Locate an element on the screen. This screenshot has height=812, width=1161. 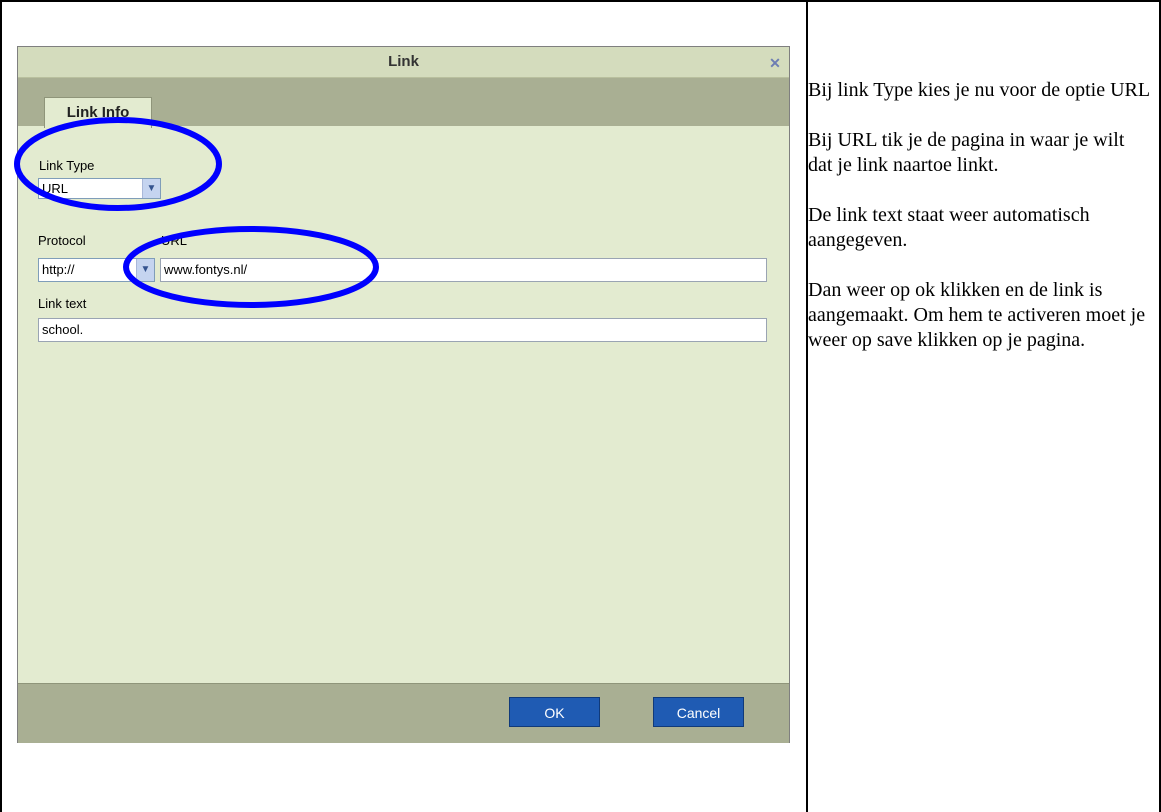
tab-link-info: Link Info is located at coordinates (98, 112).